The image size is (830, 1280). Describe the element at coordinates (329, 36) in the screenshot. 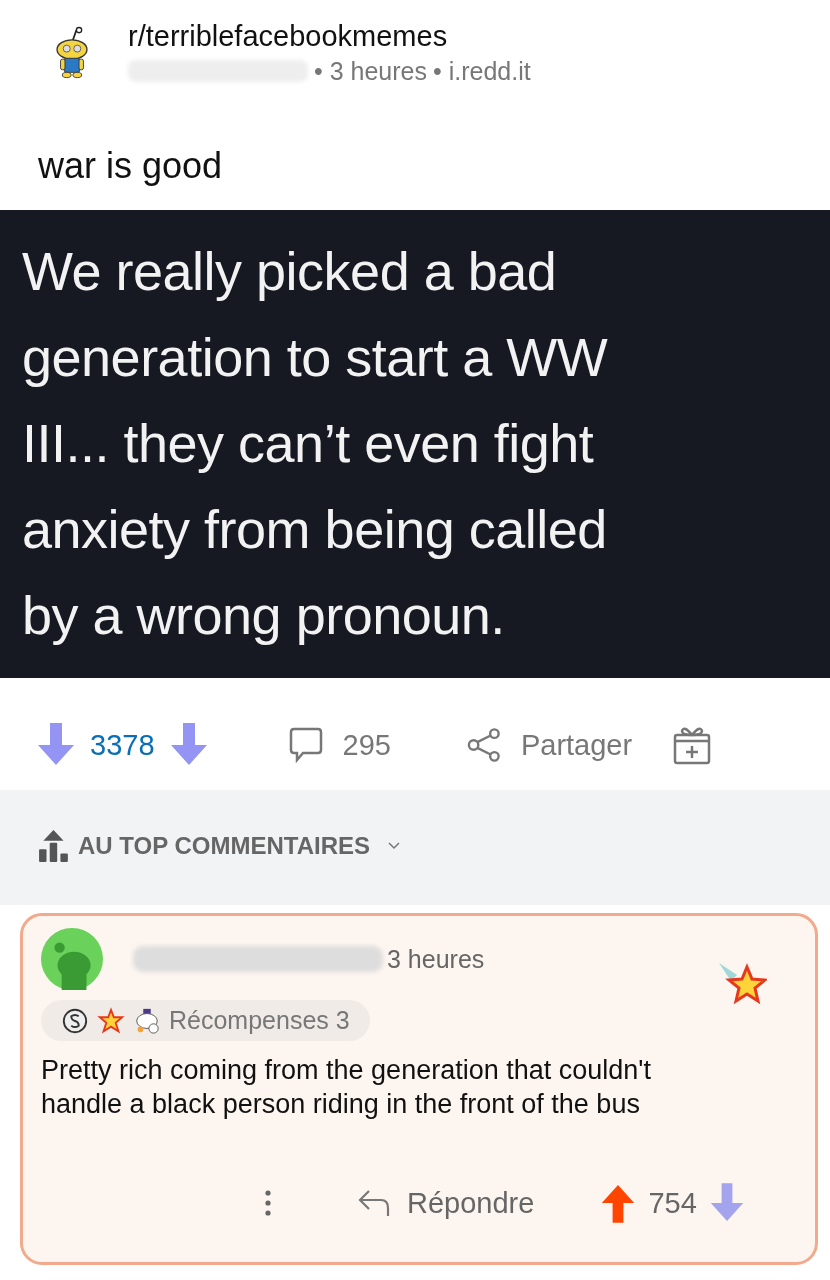

I see `subreddit-name: r/terriblefacebookmemes` at that location.